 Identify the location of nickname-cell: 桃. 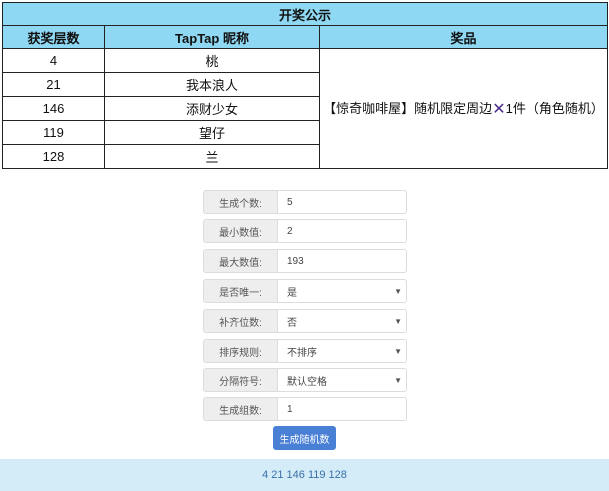
(212, 60).